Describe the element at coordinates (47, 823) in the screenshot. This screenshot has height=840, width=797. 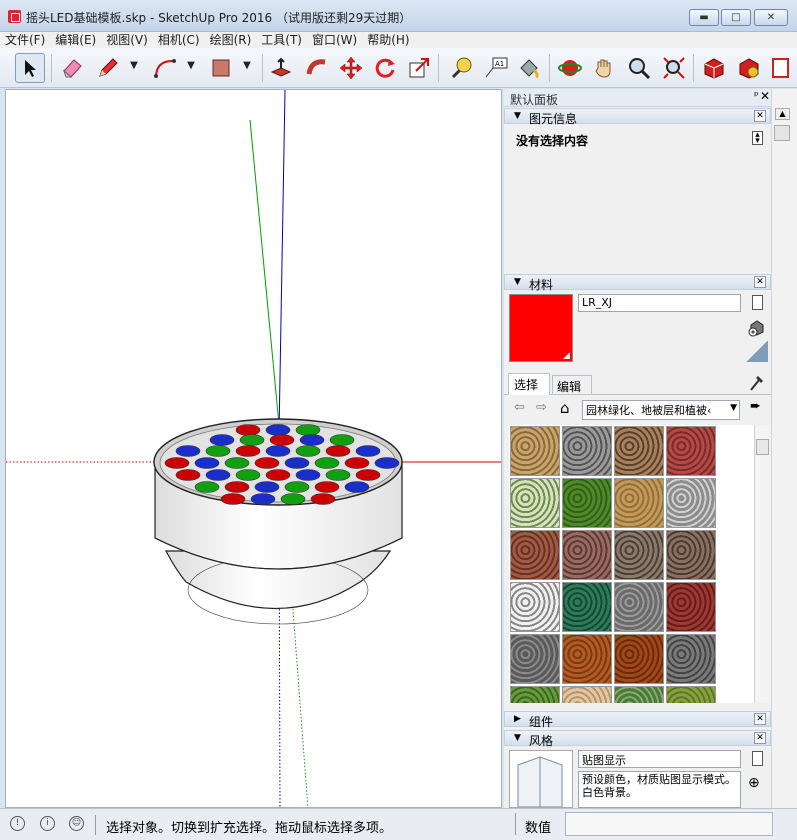
I see `credits-icon: i` at that location.